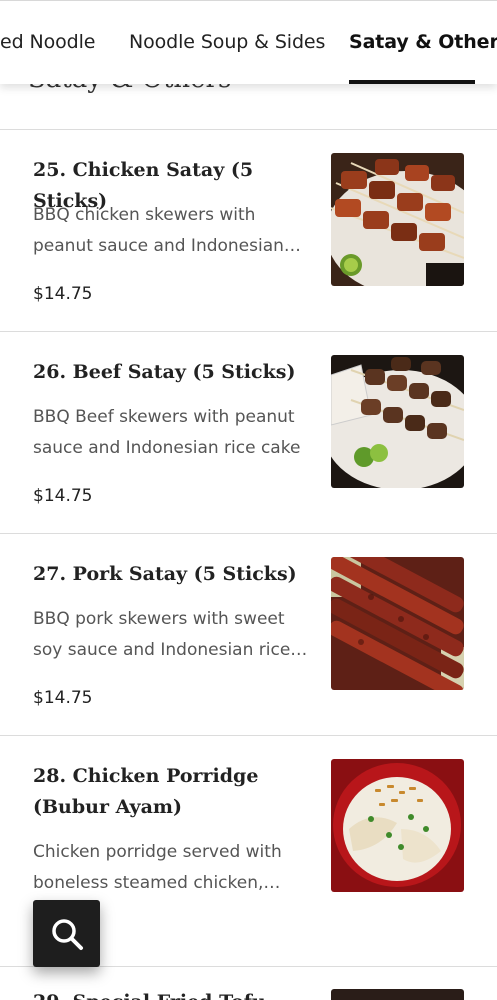 The image size is (497, 1000). I want to click on search-icon, so click(67, 934).